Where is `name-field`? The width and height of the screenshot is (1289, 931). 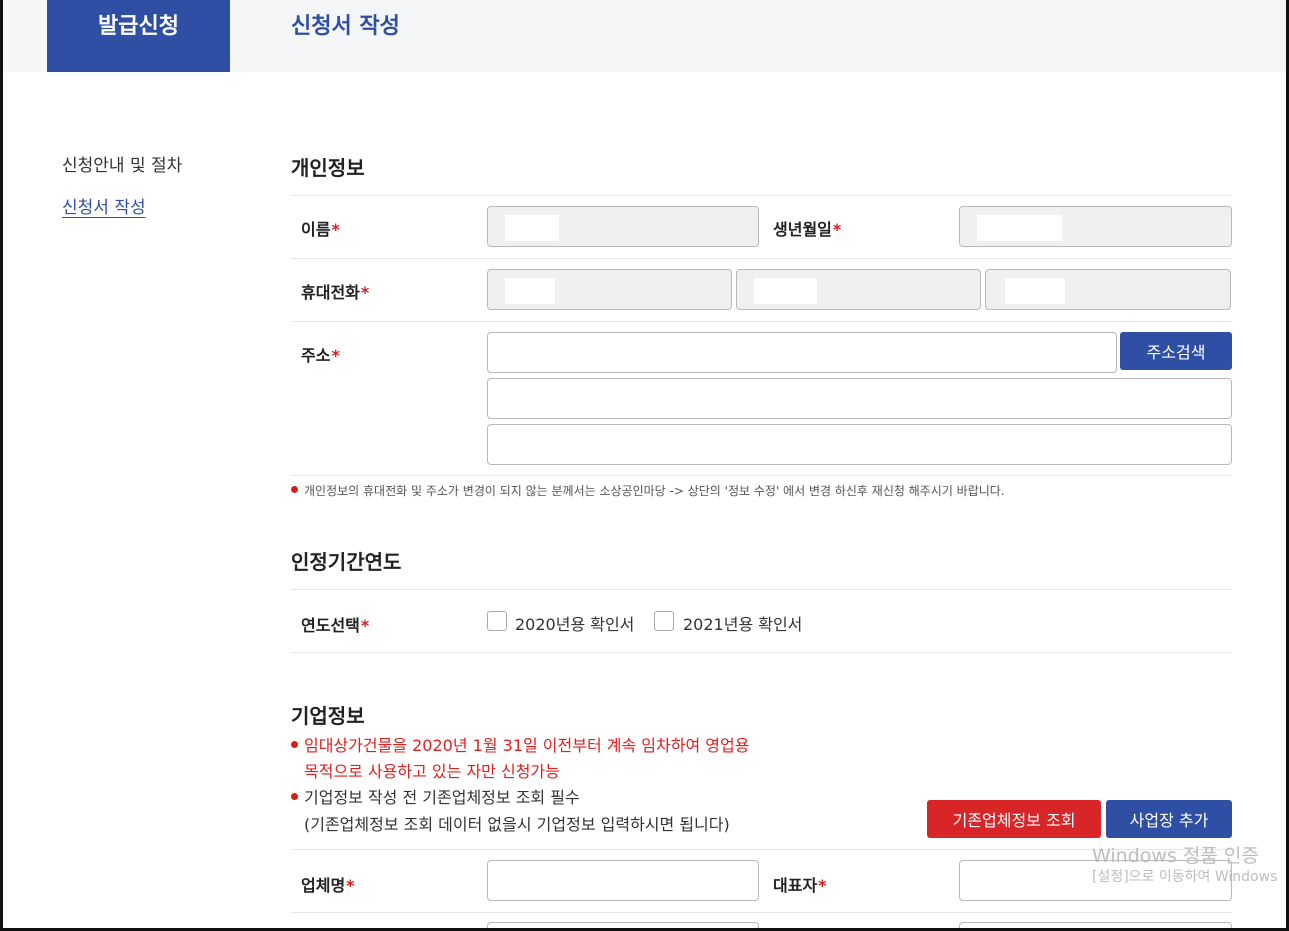 name-field is located at coordinates (623, 226).